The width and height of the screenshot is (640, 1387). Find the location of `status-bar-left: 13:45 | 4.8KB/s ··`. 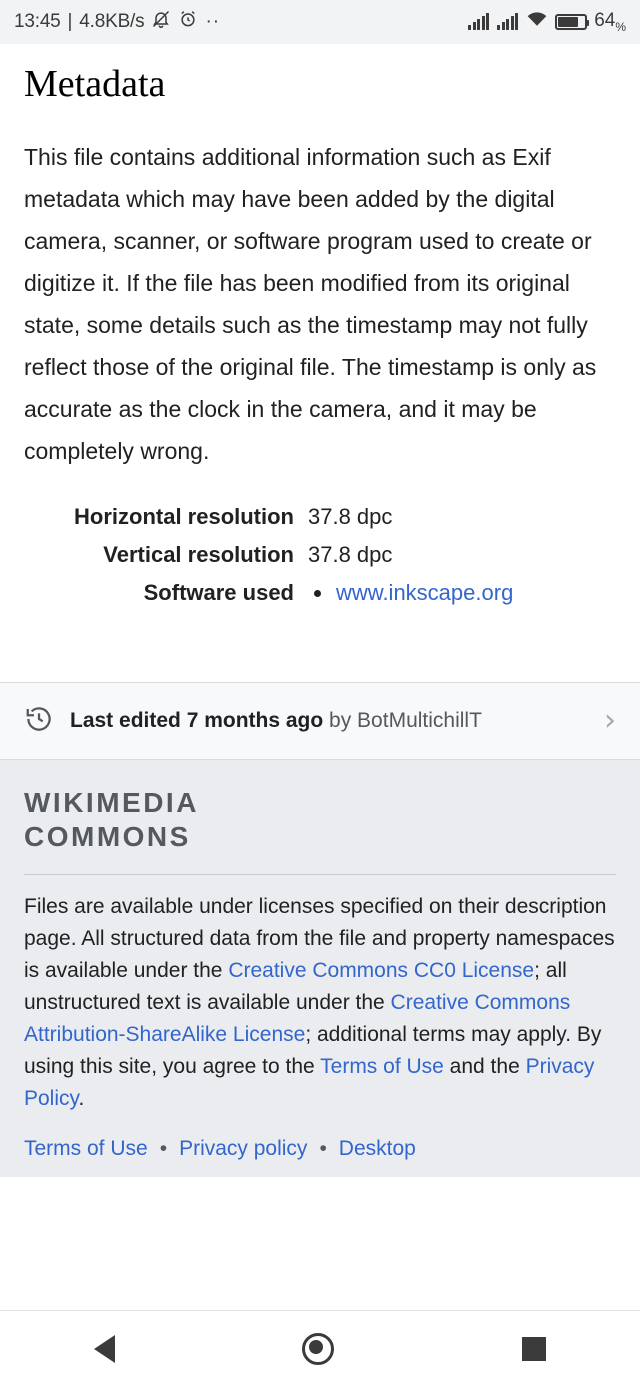

status-bar-left: 13:45 | 4.8KB/s ·· is located at coordinates (117, 22).